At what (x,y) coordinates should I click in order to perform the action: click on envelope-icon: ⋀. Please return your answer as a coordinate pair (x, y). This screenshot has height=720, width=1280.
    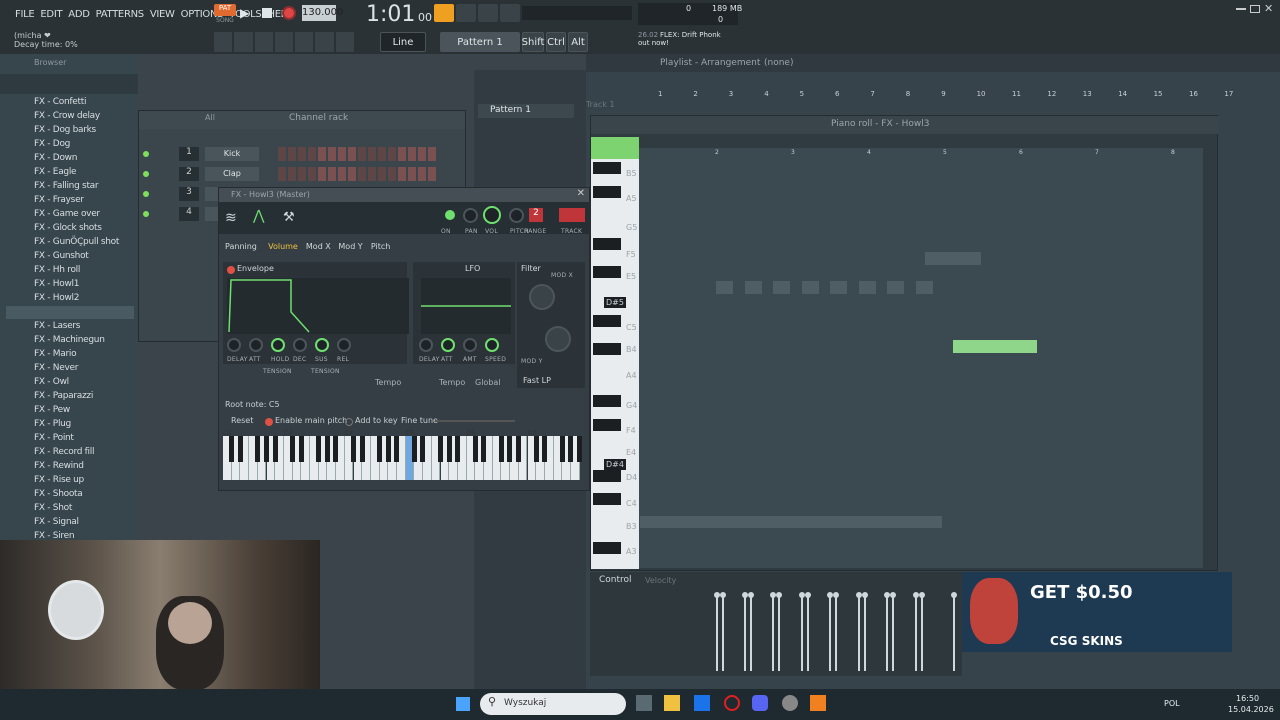
    Looking at the image, I should click on (263, 218).